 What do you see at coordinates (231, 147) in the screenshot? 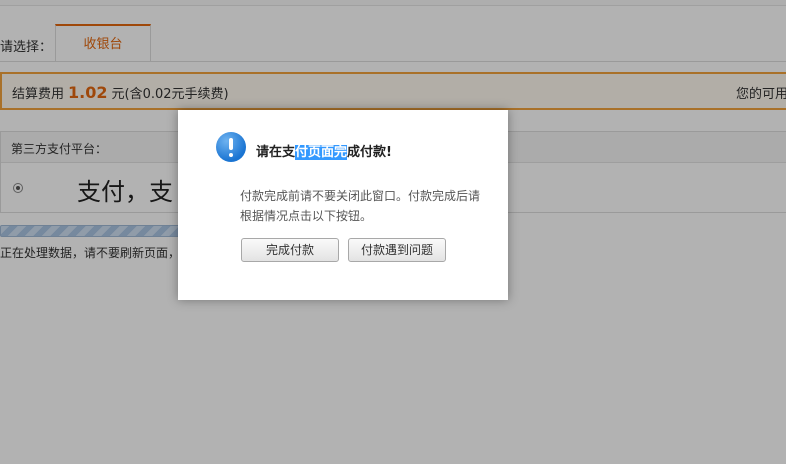
I see `info-icon` at bounding box center [231, 147].